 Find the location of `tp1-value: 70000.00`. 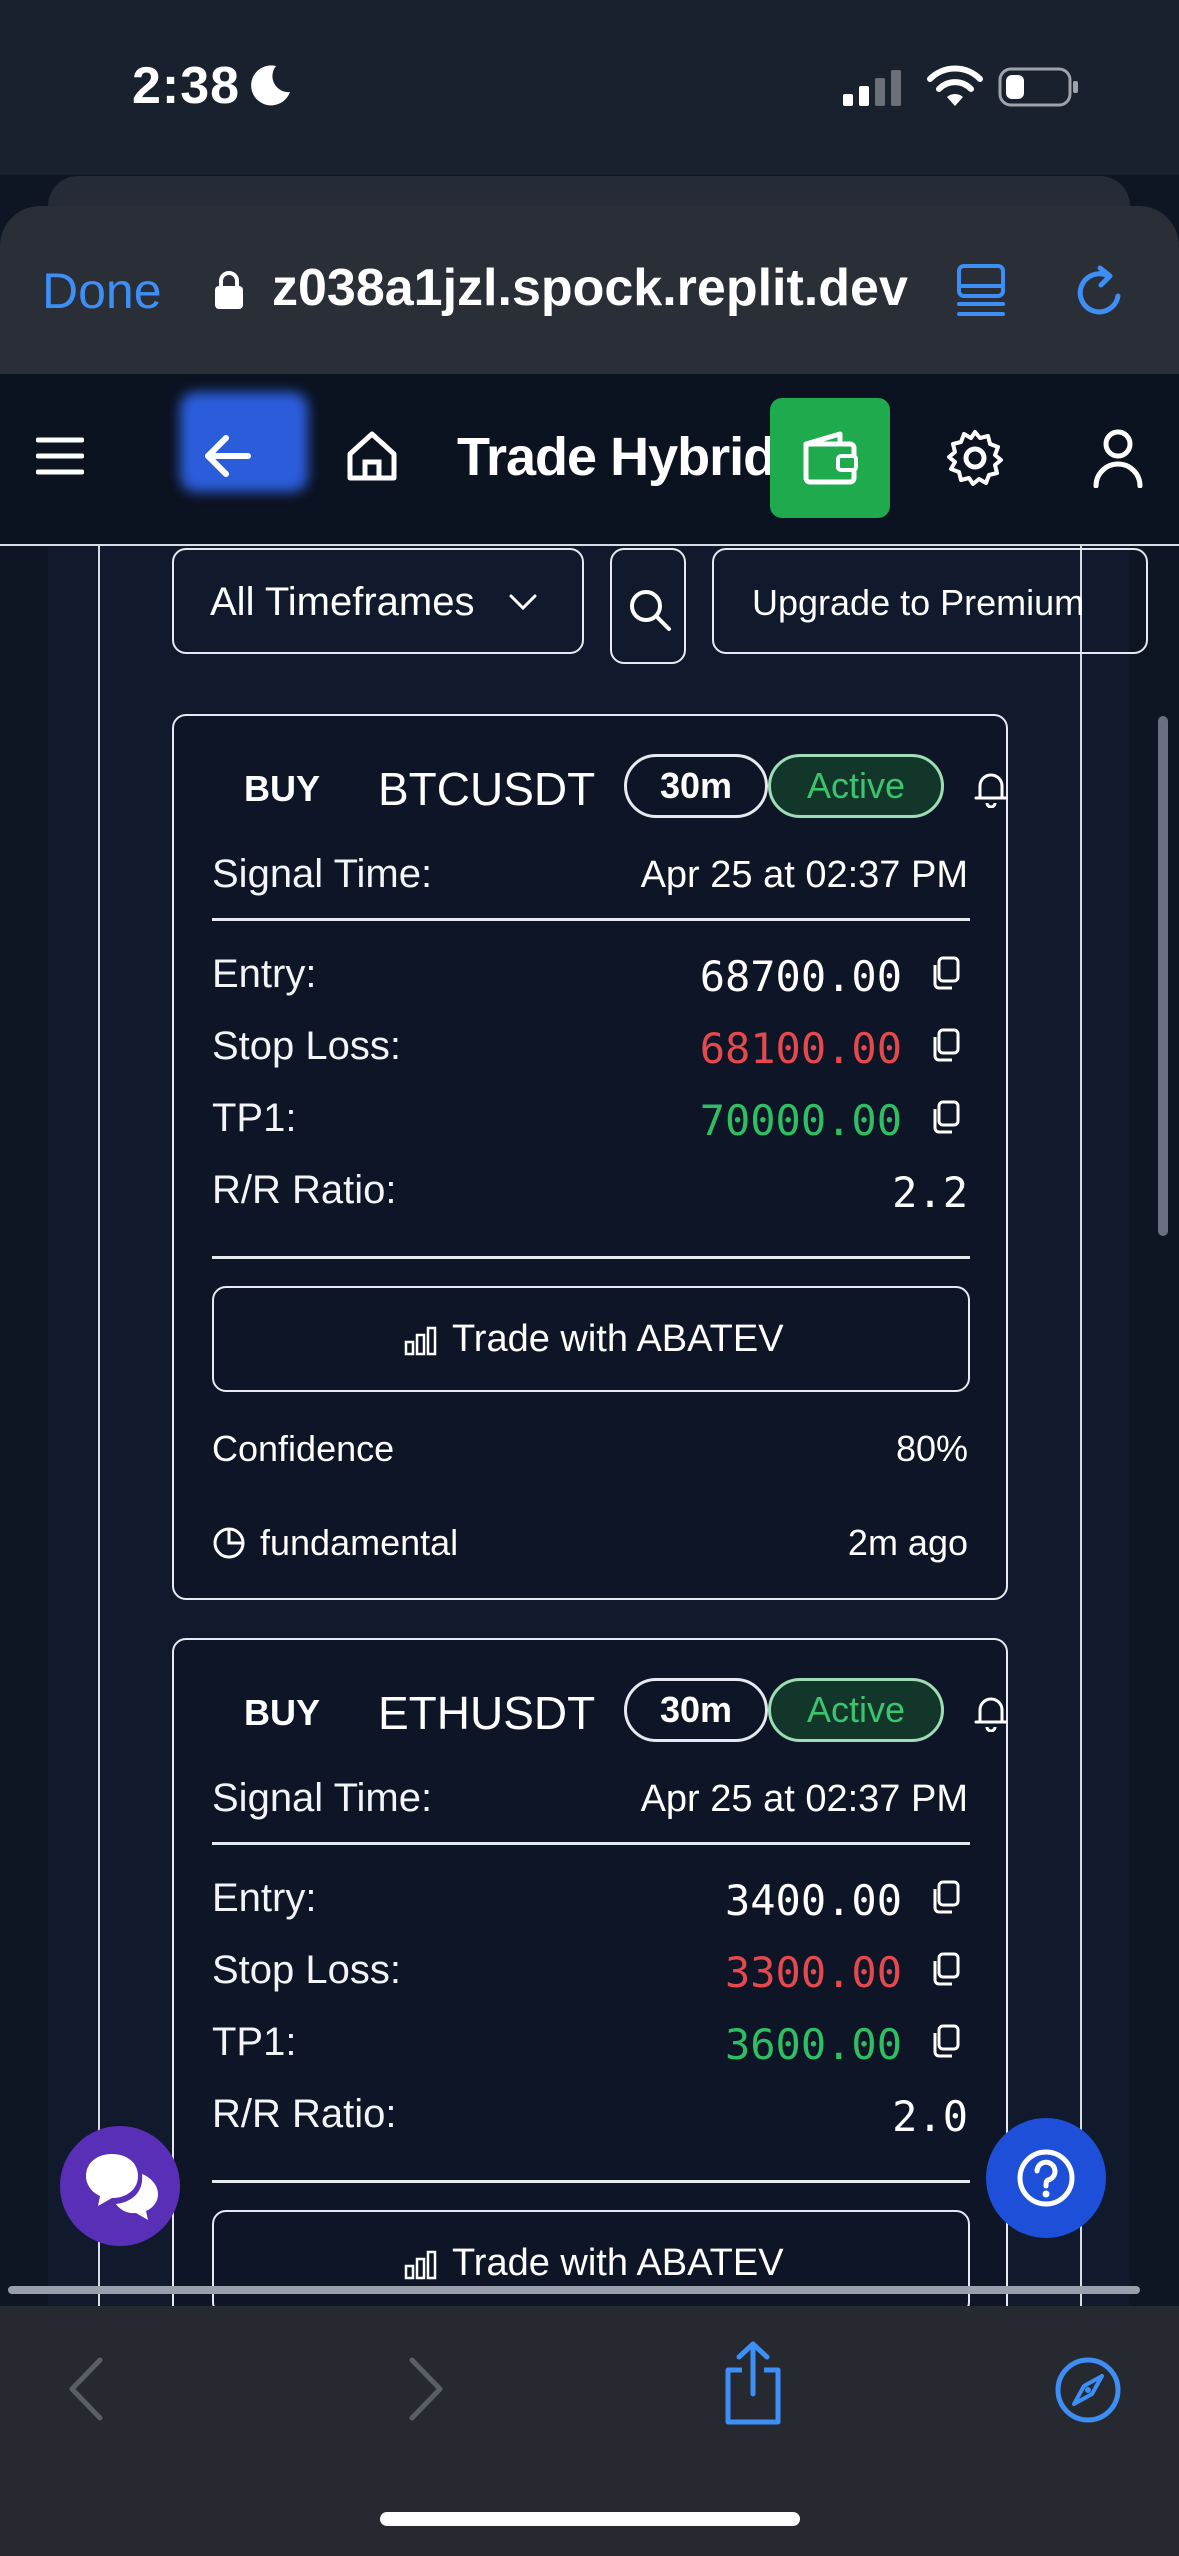

tp1-value: 70000.00 is located at coordinates (800, 1120).